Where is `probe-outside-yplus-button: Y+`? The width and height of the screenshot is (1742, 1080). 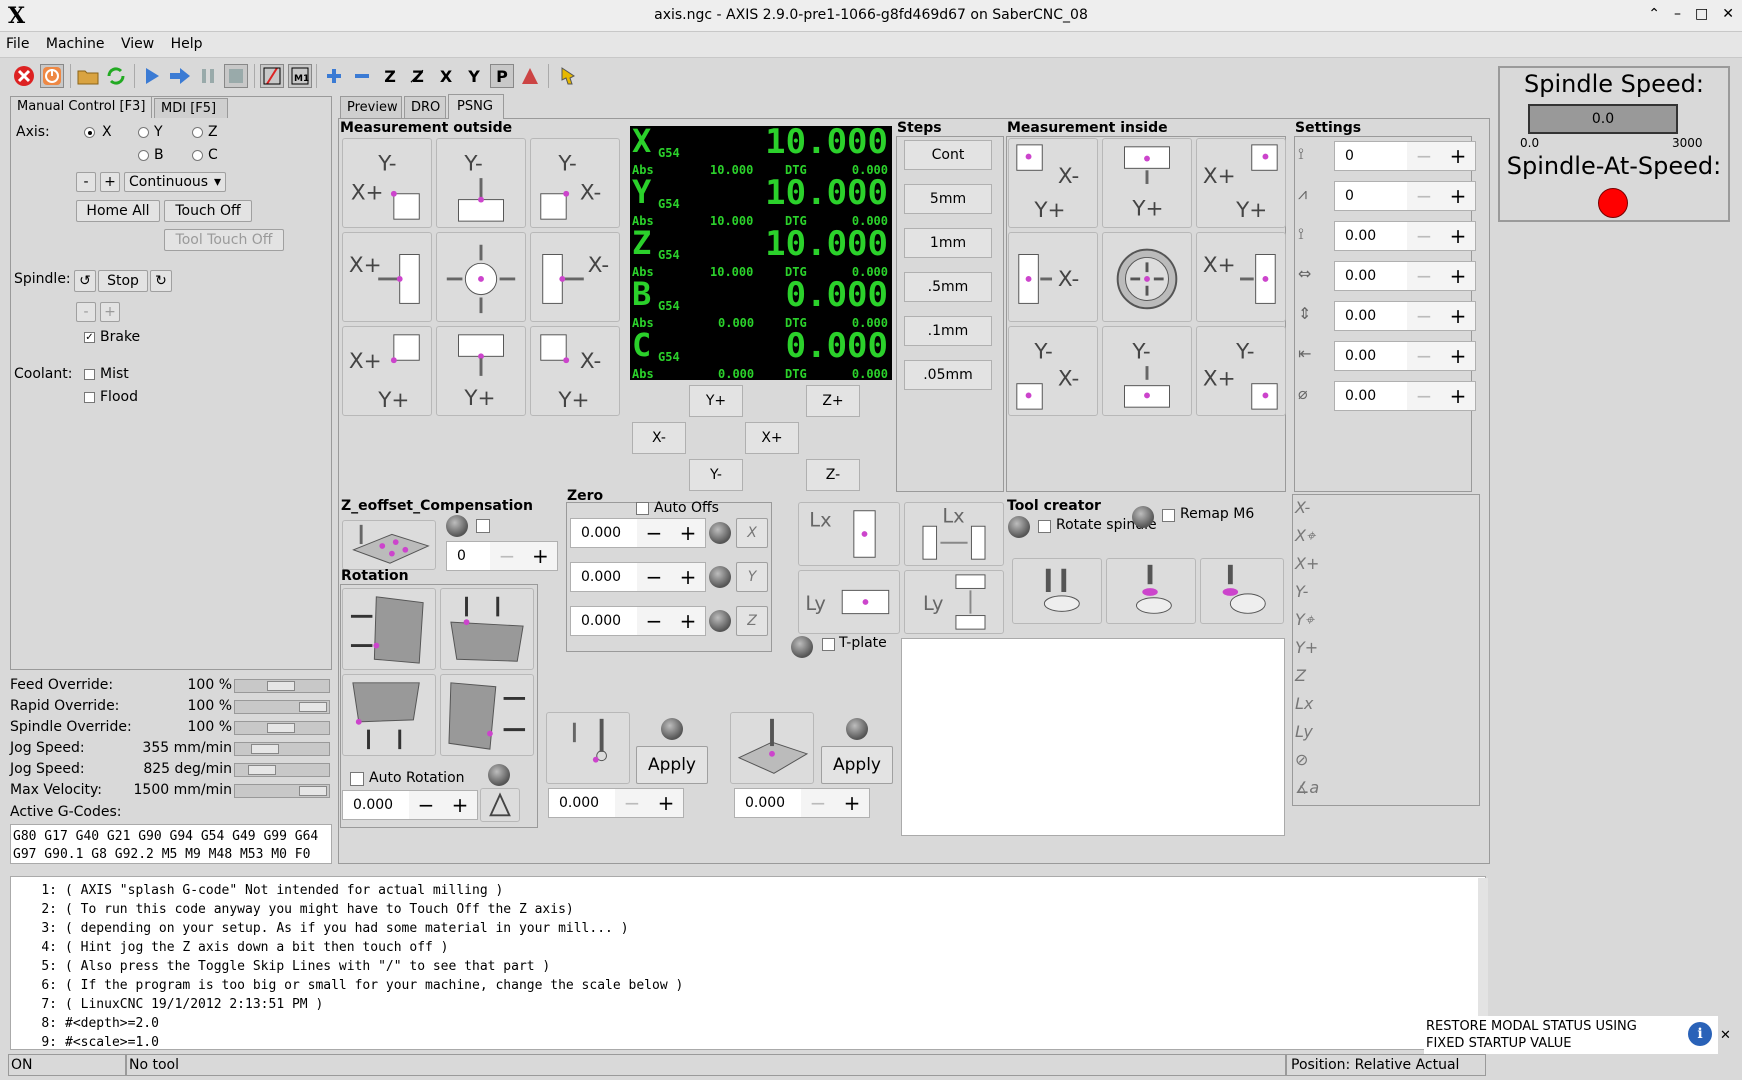 probe-outside-yplus-button: Y+ is located at coordinates (481, 371).